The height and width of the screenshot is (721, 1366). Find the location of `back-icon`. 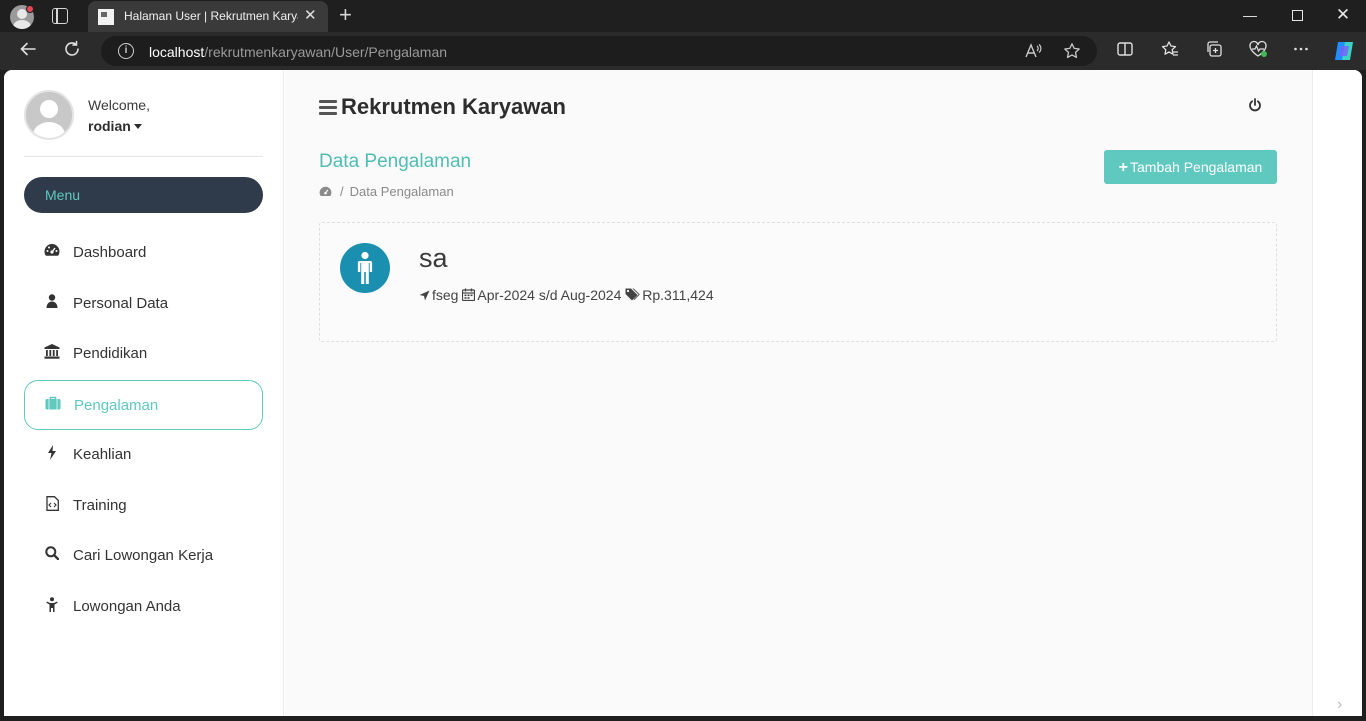

back-icon is located at coordinates (28, 51).